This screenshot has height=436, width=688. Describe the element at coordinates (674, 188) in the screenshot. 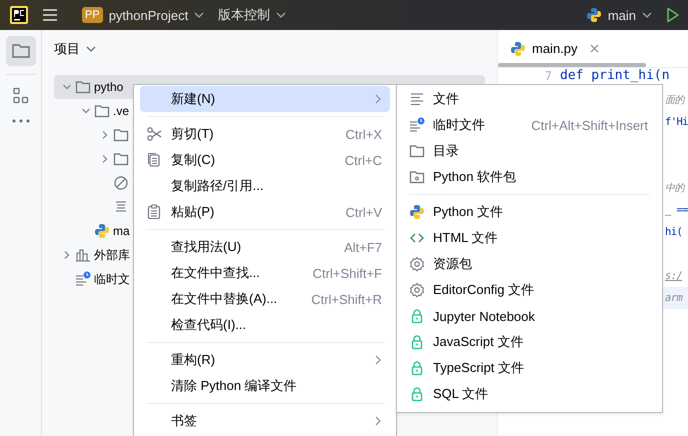

I see `code-text: 中的` at that location.